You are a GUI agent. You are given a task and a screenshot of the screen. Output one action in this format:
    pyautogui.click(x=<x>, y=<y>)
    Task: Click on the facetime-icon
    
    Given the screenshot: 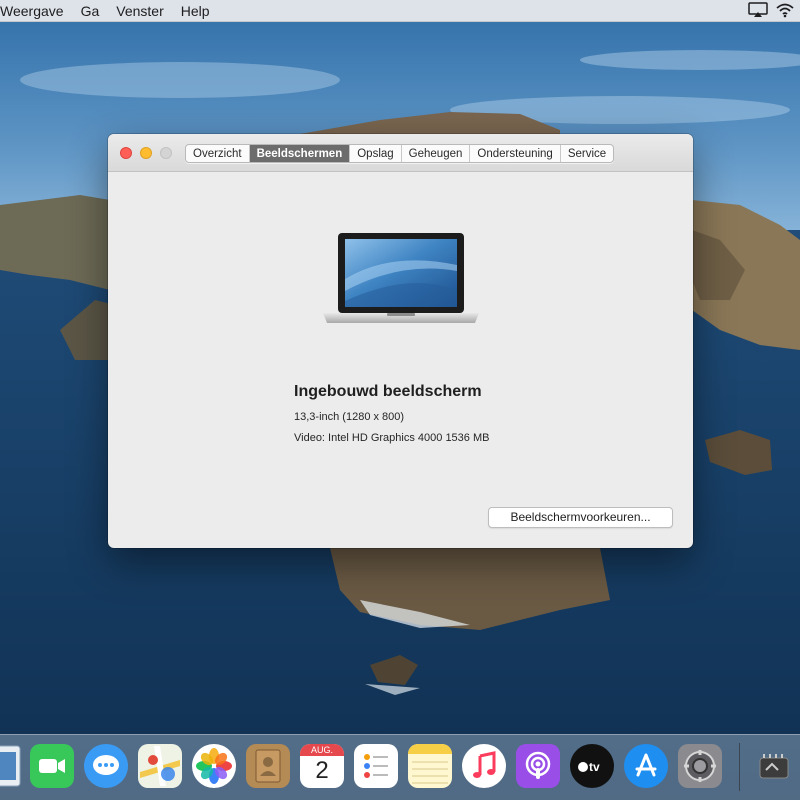 What is the action you would take?
    pyautogui.click(x=52, y=766)
    